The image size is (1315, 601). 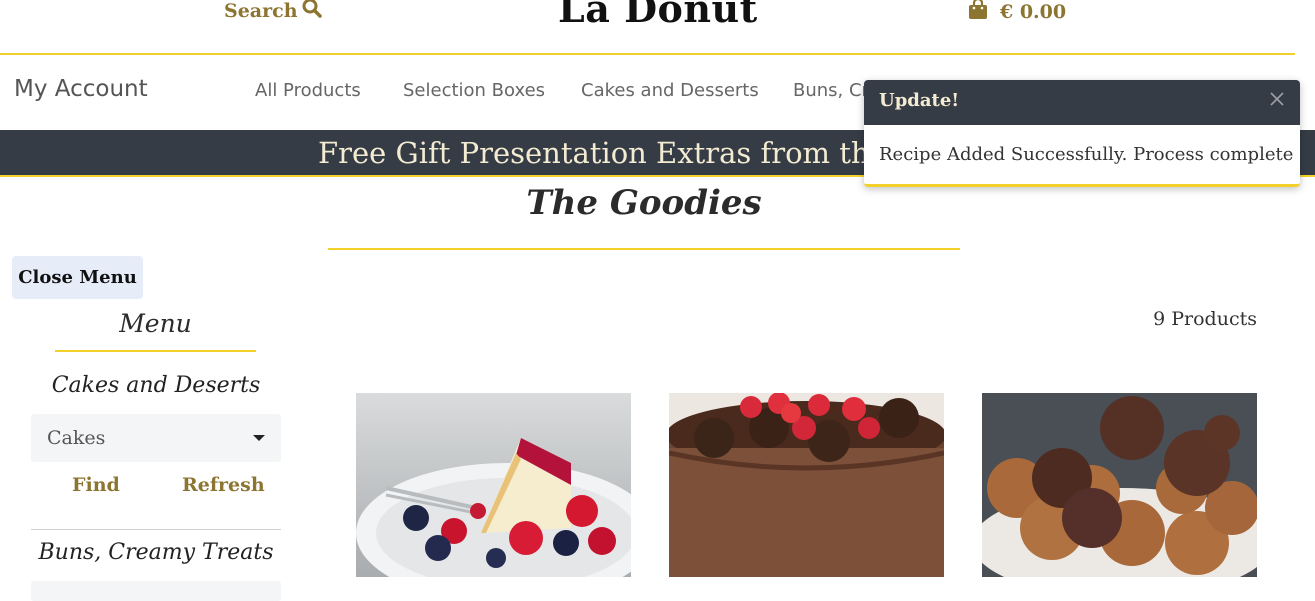 What do you see at coordinates (1119, 485) in the screenshot?
I see `product-image-cookies` at bounding box center [1119, 485].